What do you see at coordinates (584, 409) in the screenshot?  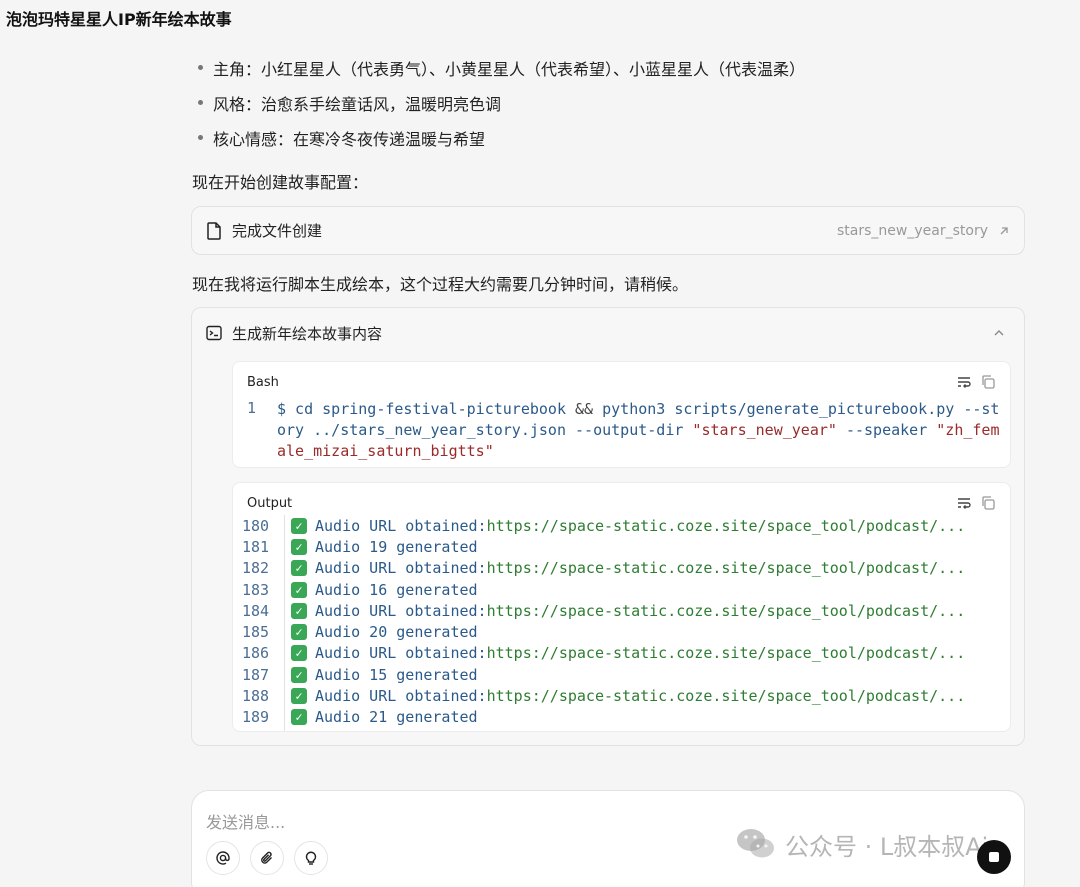 I see `cmd-operator: &&` at bounding box center [584, 409].